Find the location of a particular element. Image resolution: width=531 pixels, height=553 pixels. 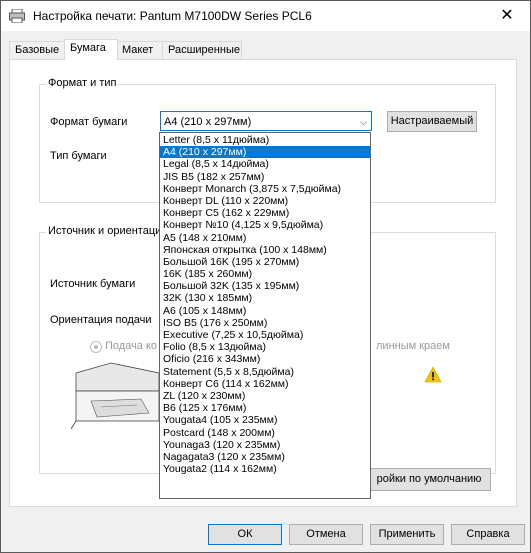

dropdown-option: Конверт DL (110 x 220мм) is located at coordinates (265, 201).